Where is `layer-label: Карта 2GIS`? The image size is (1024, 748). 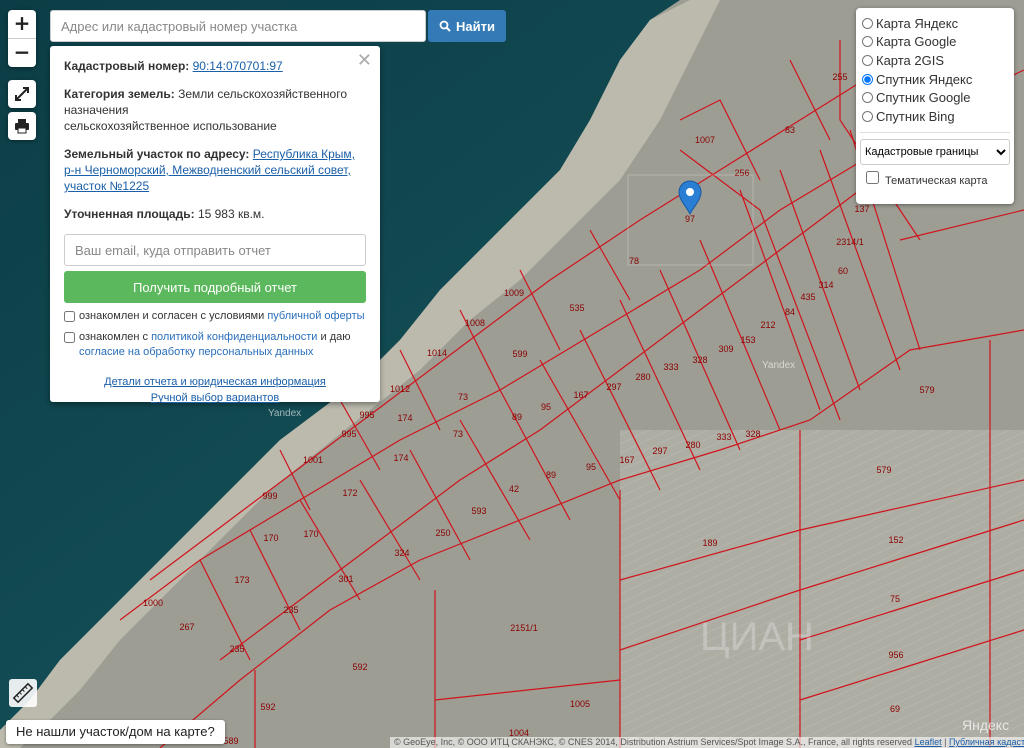
layer-label: Карта 2GIS is located at coordinates (910, 60).